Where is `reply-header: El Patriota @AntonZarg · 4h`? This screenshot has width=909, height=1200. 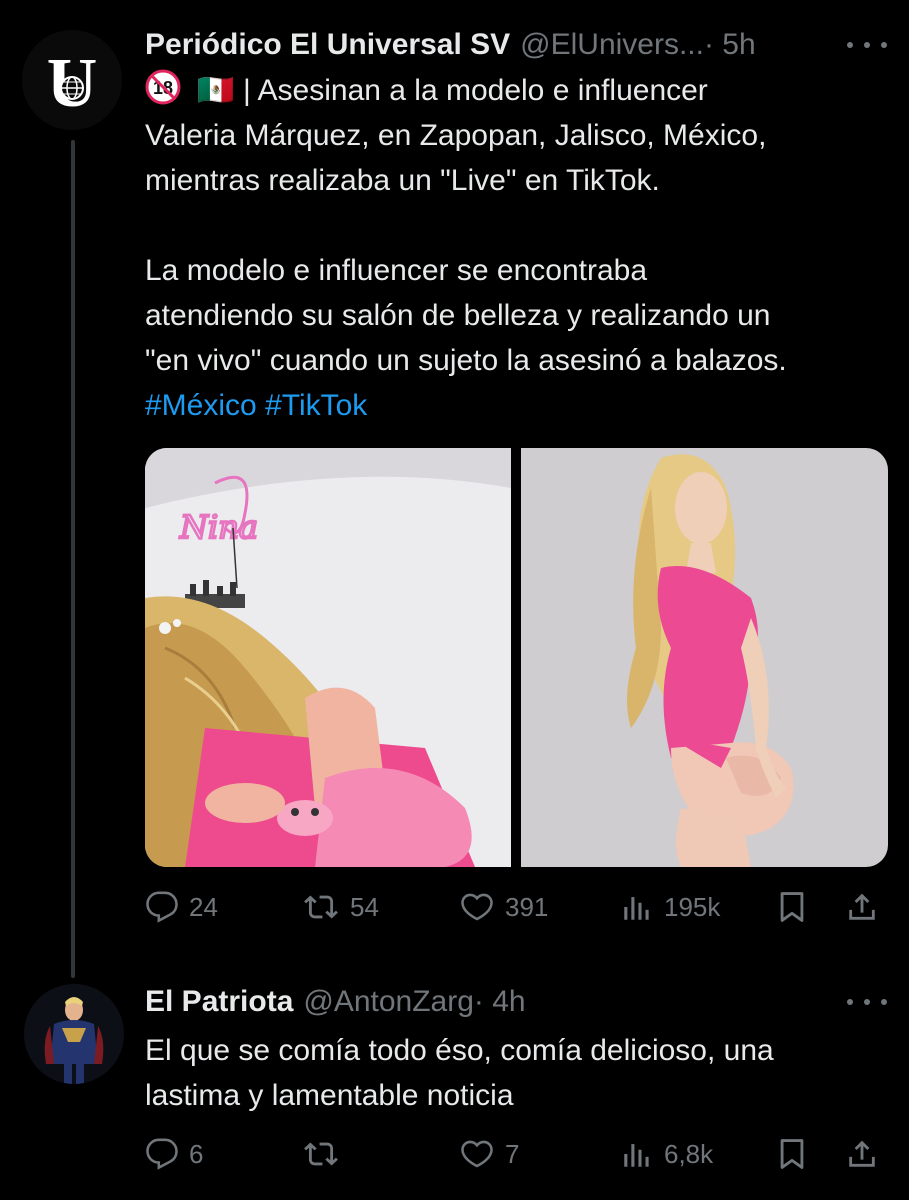
reply-header: El Patriota @AntonZarg · 4h is located at coordinates (335, 1002).